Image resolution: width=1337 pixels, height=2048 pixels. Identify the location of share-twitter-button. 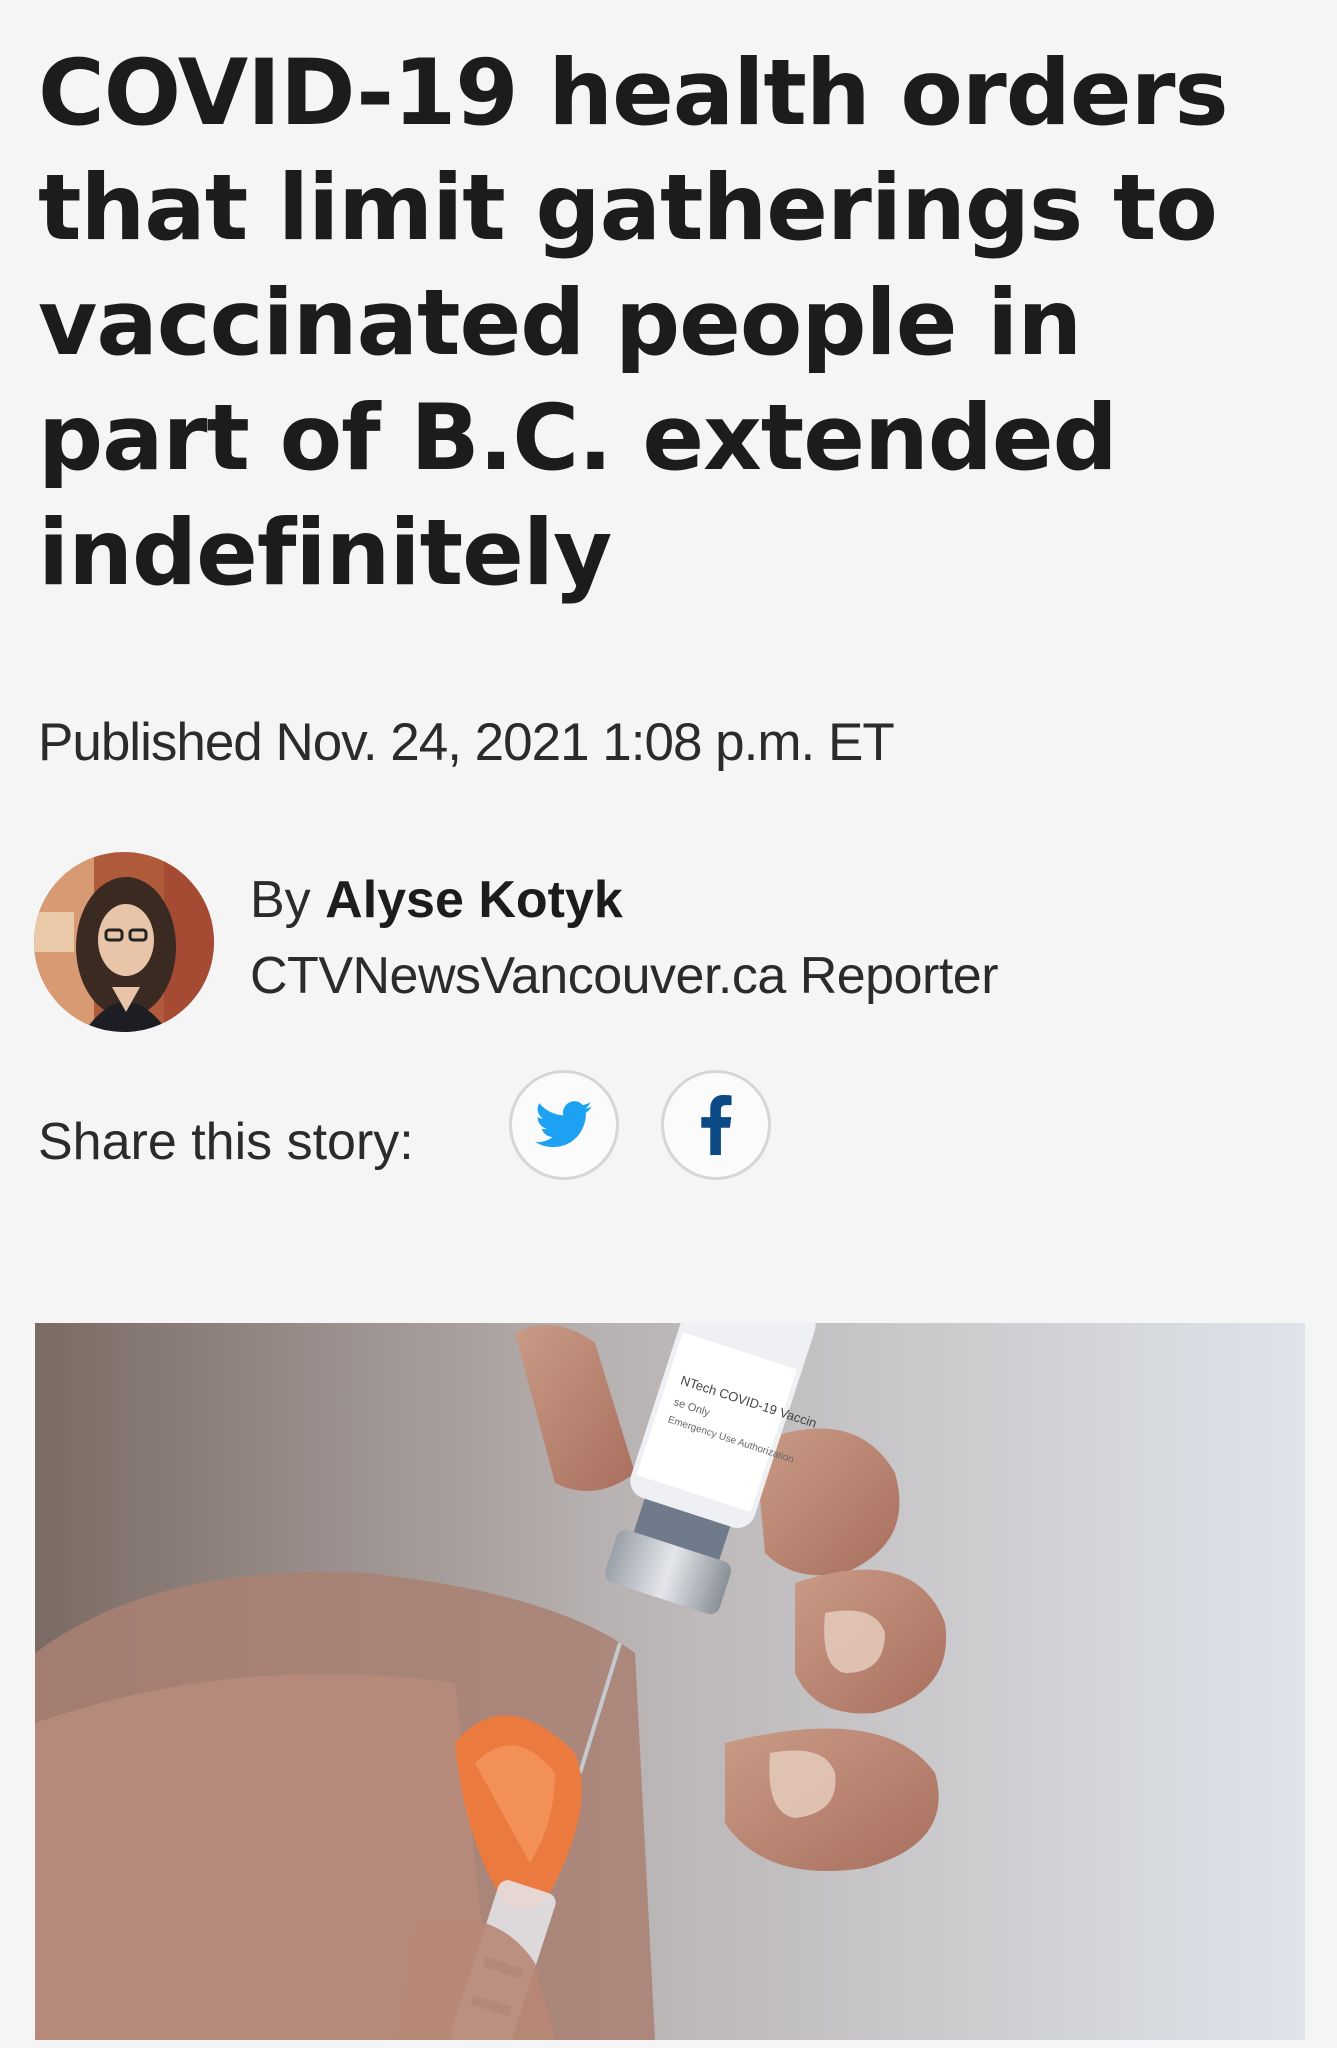
(564, 1125).